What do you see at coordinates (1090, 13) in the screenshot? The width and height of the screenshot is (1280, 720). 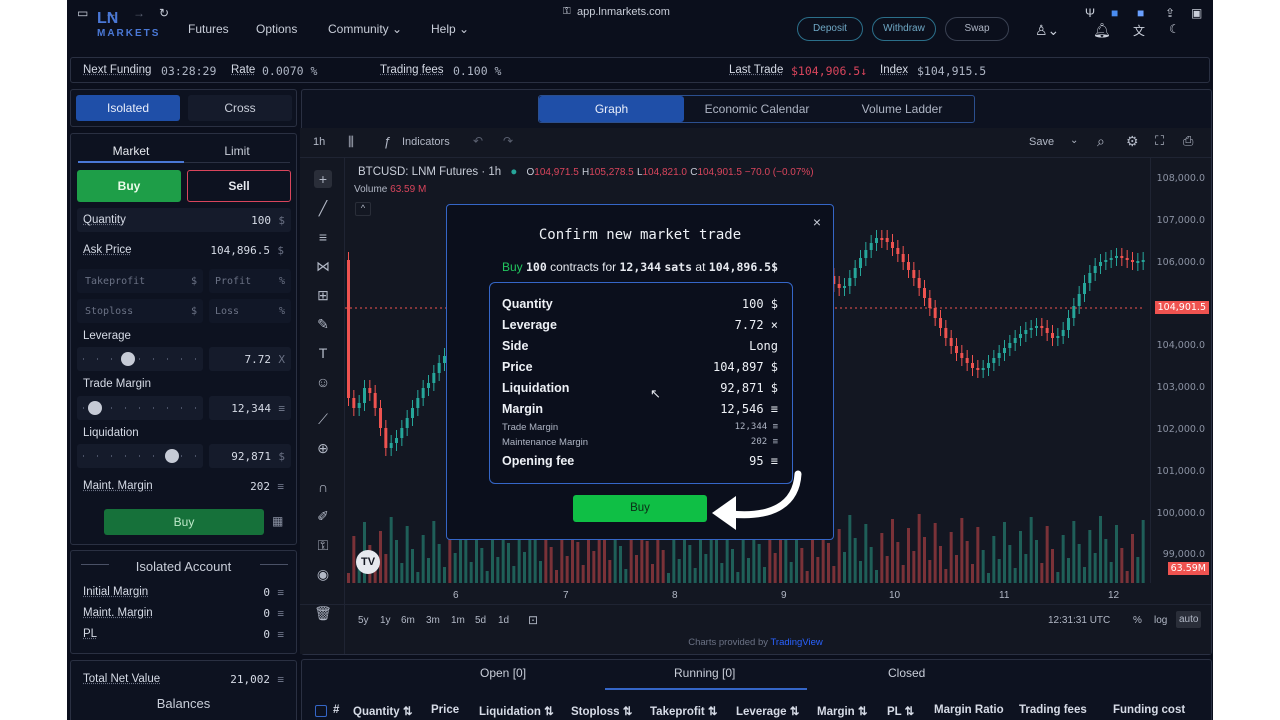 I see `extension-icon: Ψ` at bounding box center [1090, 13].